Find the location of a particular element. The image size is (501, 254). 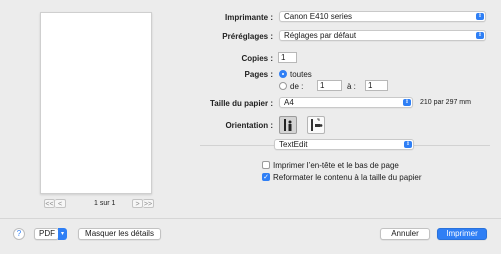

portrait-orientation-icon is located at coordinates (288, 125).